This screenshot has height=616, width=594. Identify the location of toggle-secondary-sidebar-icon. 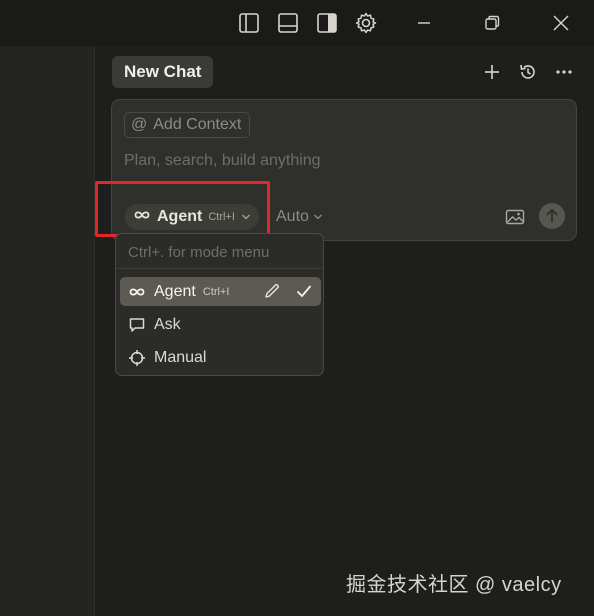
(327, 23).